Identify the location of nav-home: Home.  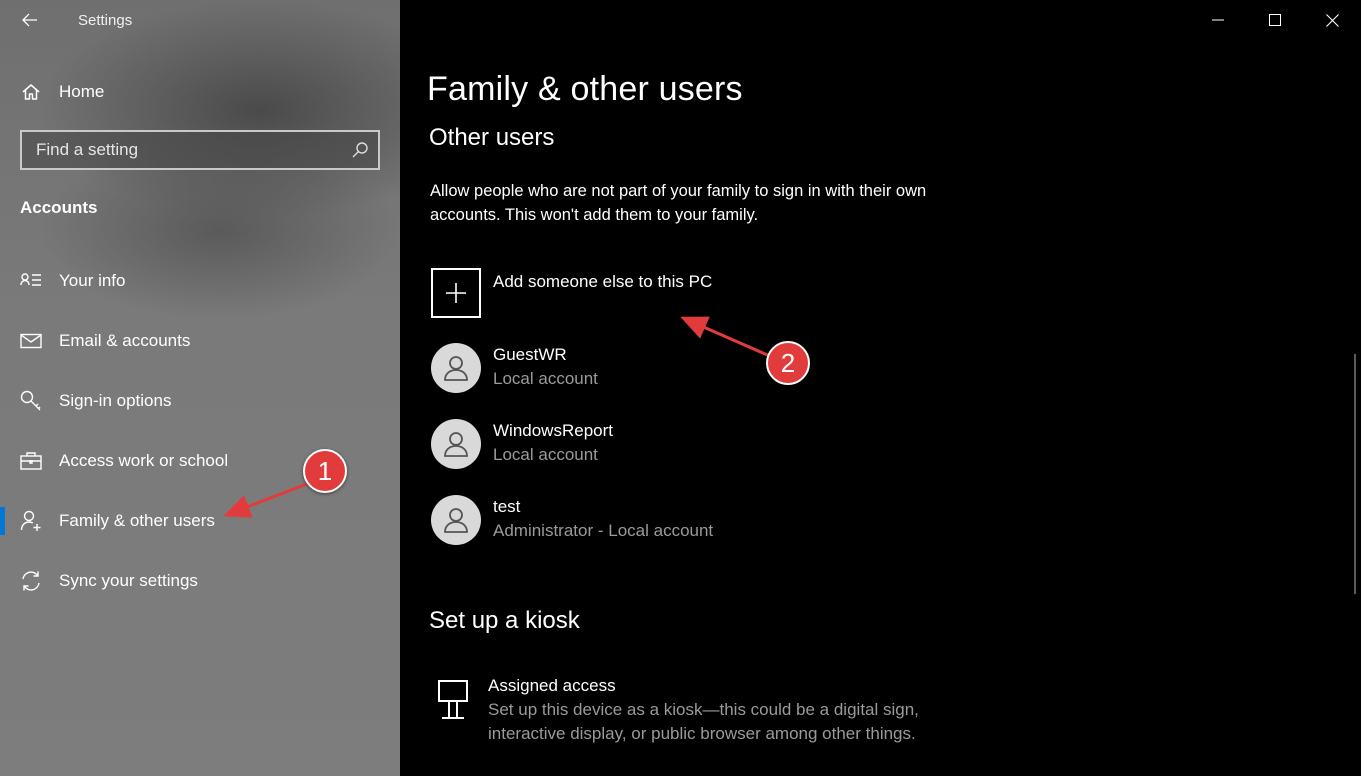
(200, 92).